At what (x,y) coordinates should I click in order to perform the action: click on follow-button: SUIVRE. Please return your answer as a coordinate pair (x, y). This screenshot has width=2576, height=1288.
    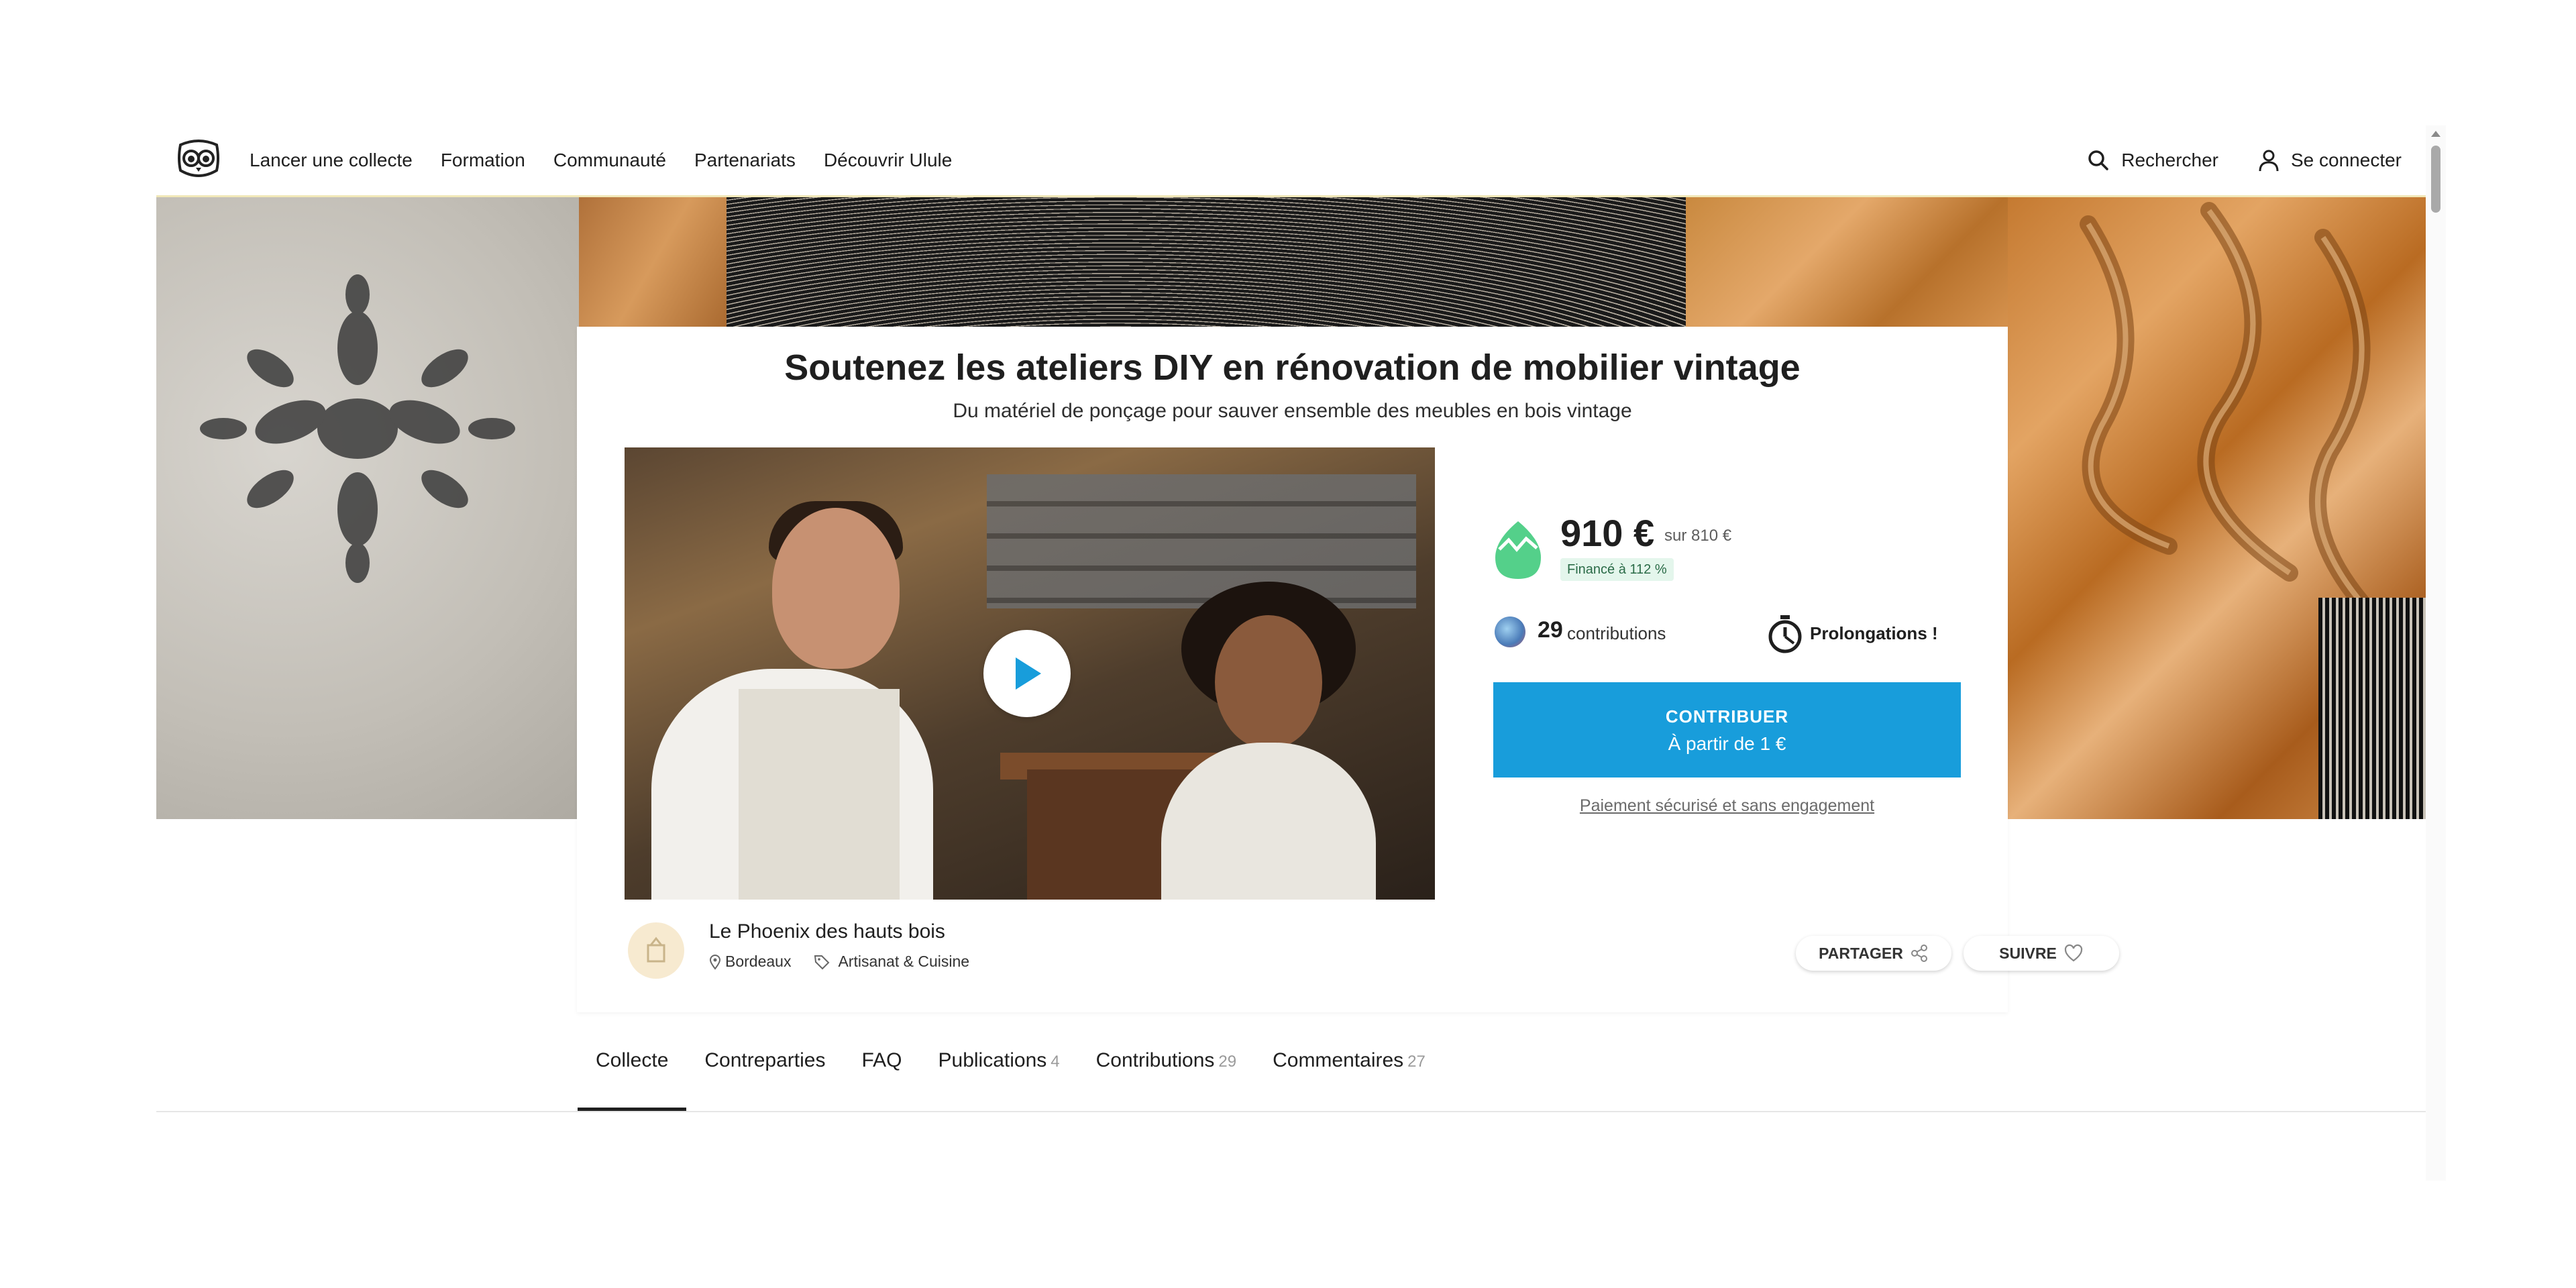
    Looking at the image, I should click on (2041, 953).